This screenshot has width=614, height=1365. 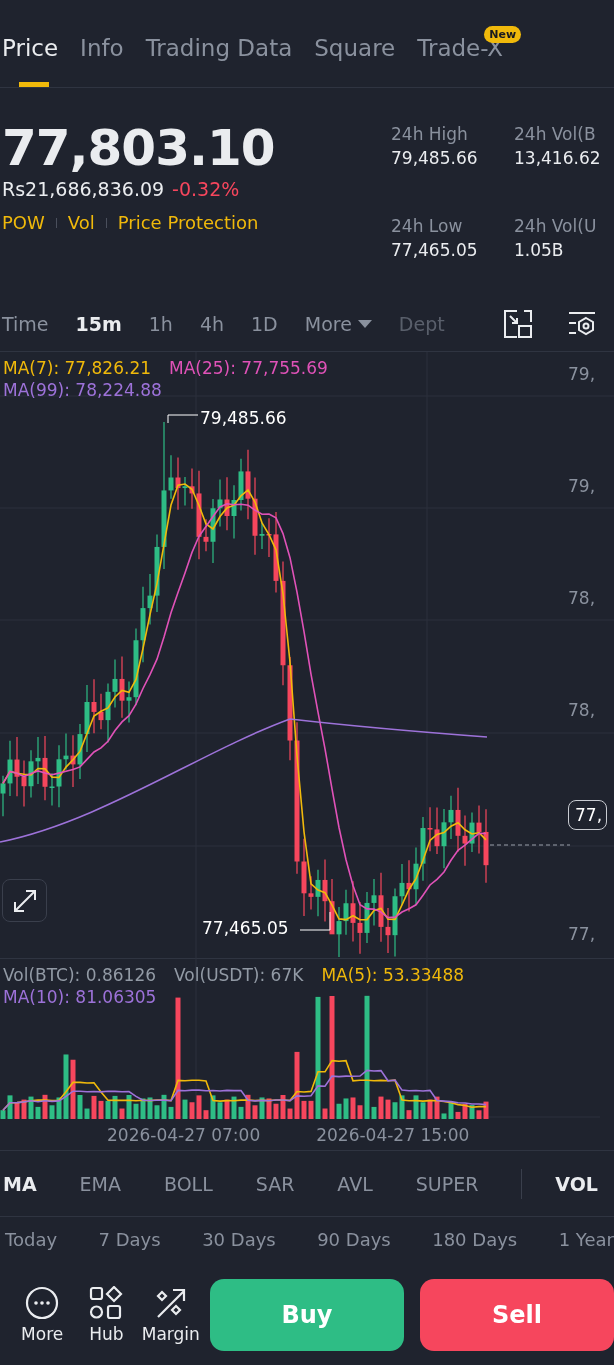 I want to click on indicator-tab: SUPER, so click(x=447, y=1183).